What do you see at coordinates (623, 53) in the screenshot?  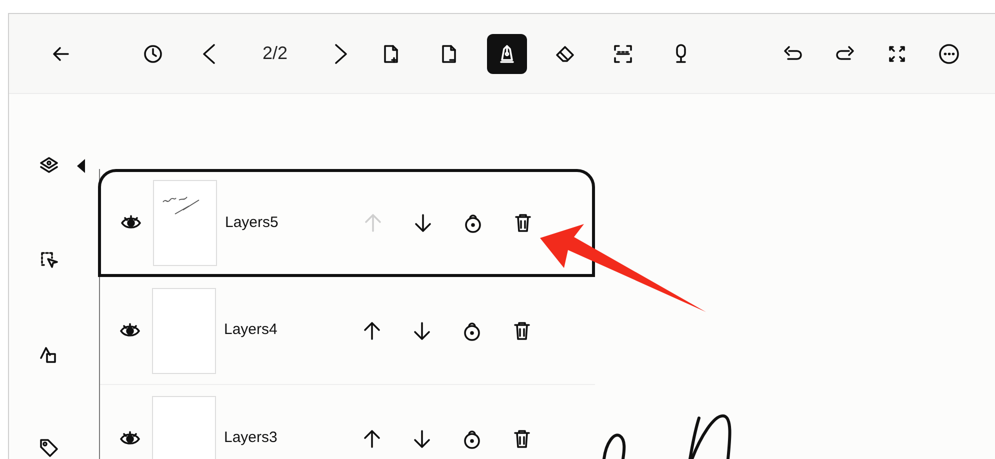 I see `scan-frame-icon` at bounding box center [623, 53].